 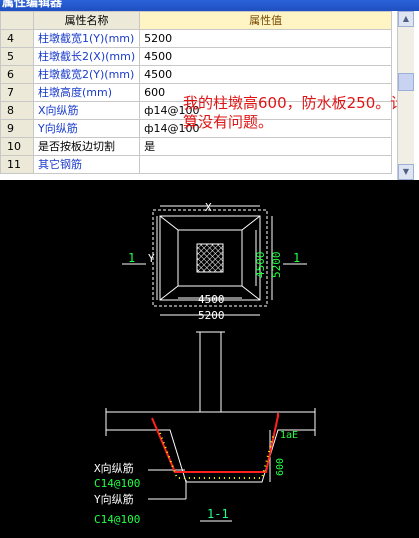 What do you see at coordinates (17, 92) in the screenshot?
I see `row-index: 7` at bounding box center [17, 92].